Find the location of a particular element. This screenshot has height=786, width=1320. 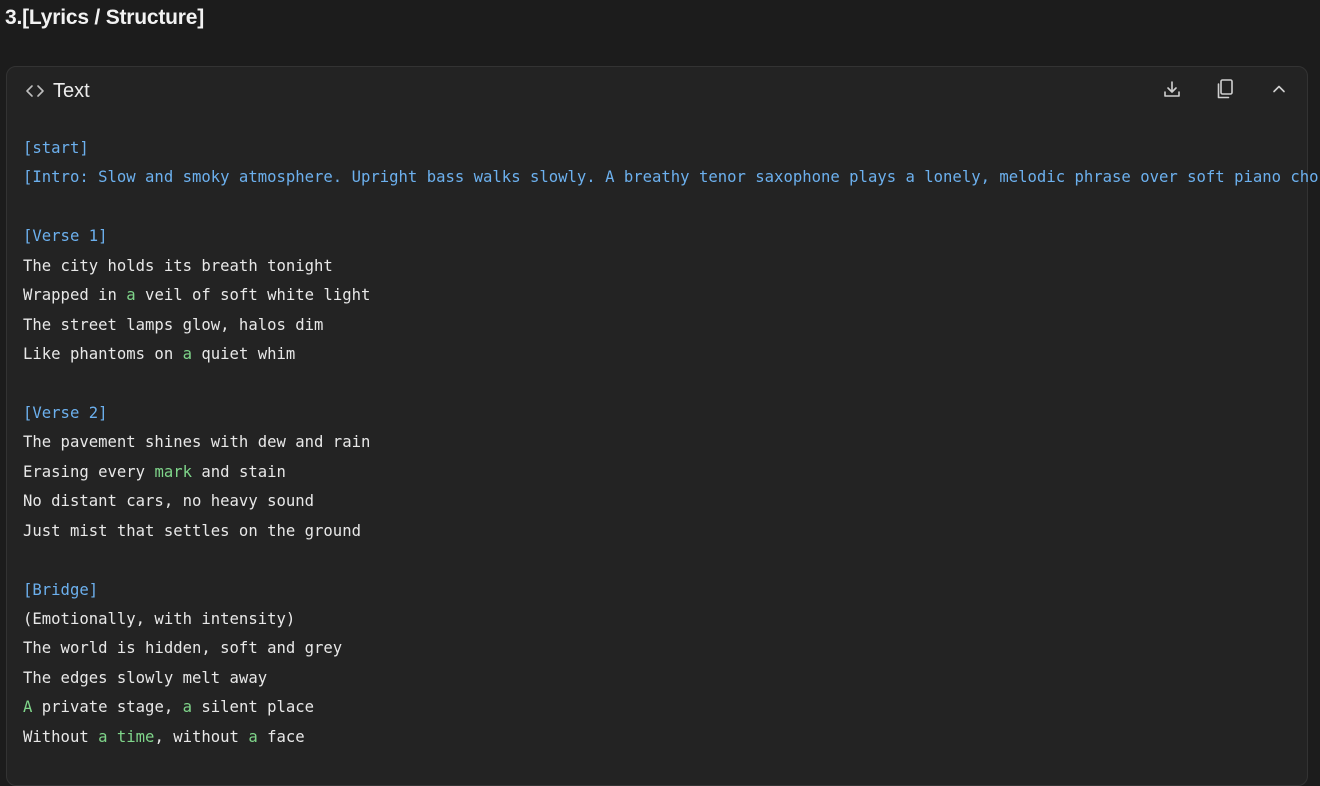

highlighted-word: time is located at coordinates (135, 736).